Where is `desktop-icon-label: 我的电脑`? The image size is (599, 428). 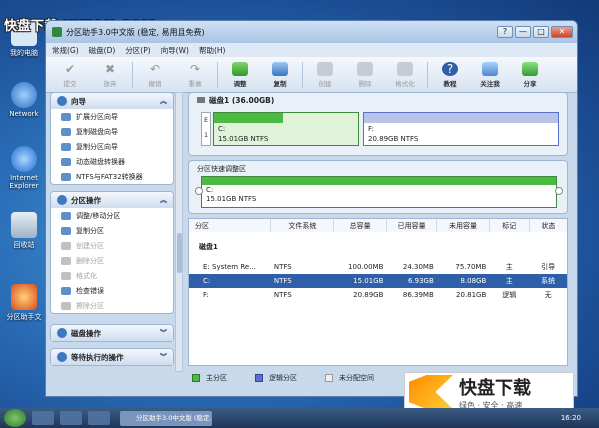
desktop-icon-label: 我的电脑 is located at coordinates (24, 53).